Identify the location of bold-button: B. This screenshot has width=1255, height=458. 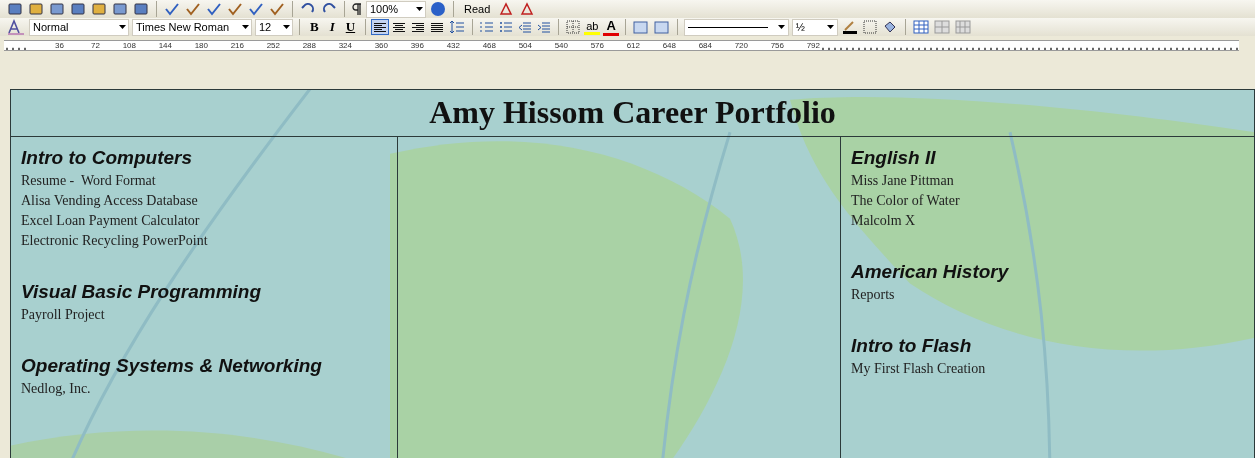
(314, 27).